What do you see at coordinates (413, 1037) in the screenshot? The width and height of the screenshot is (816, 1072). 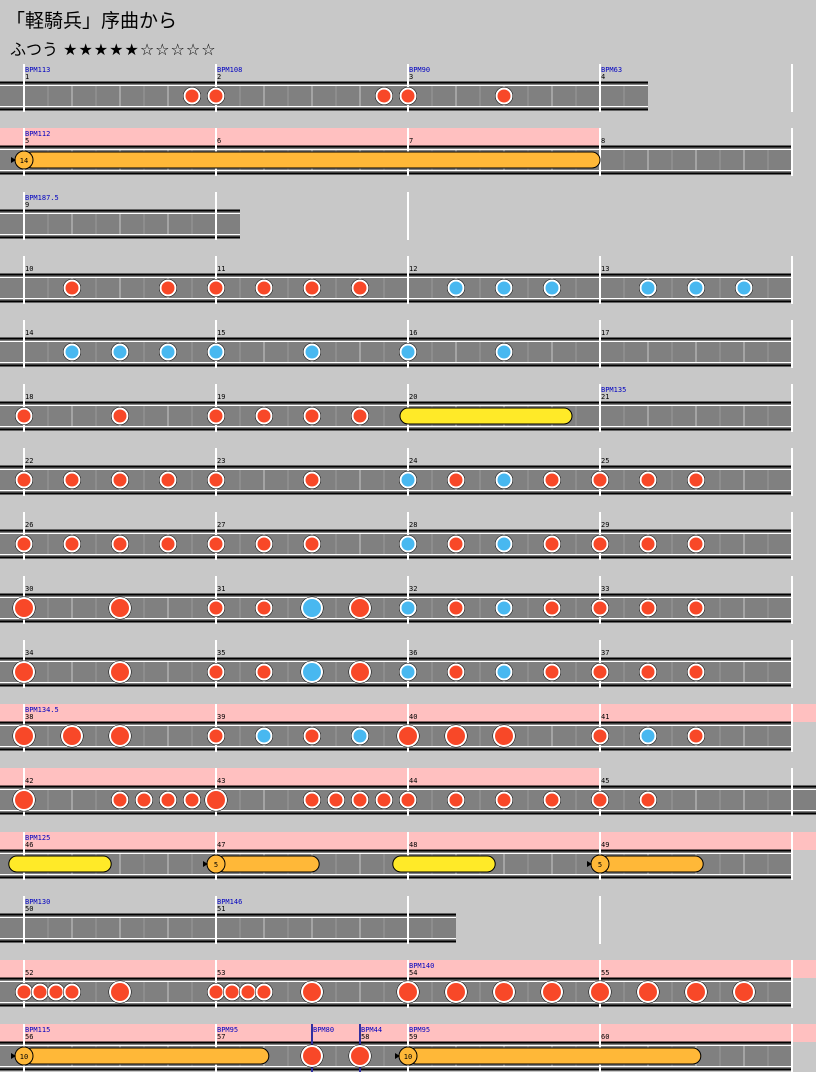 I see `measure-number: 59` at bounding box center [413, 1037].